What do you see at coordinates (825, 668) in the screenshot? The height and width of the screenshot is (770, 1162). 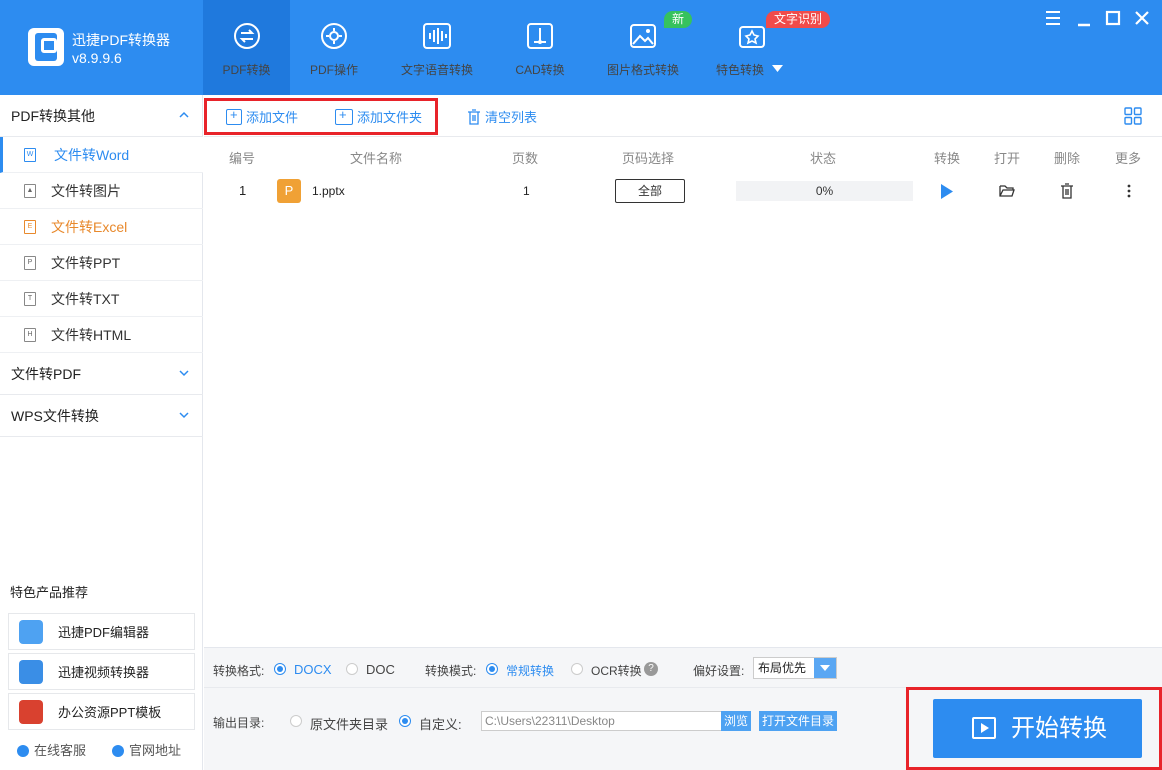 I see `dropdown-arrow-icon` at bounding box center [825, 668].